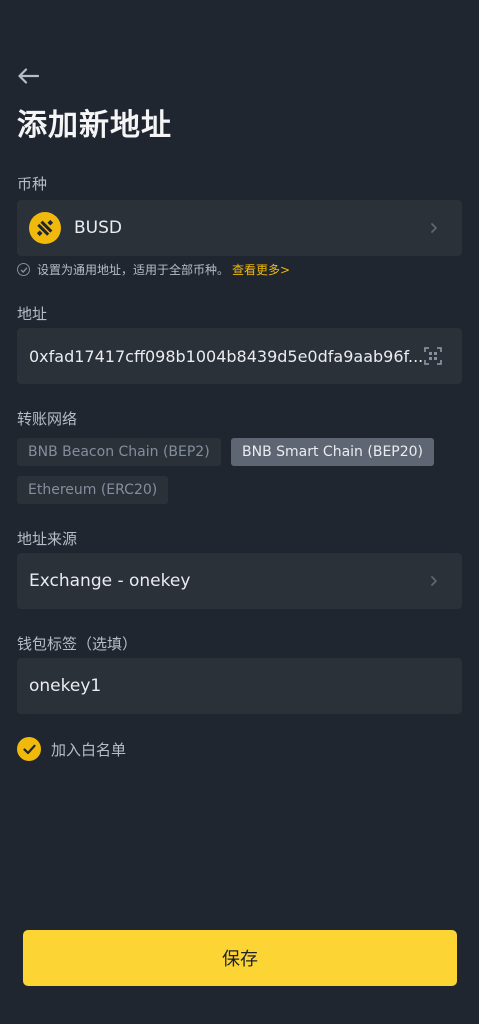 This screenshot has height=1024, width=479. Describe the element at coordinates (98, 228) in the screenshot. I see `coin-value: BUSD` at that location.